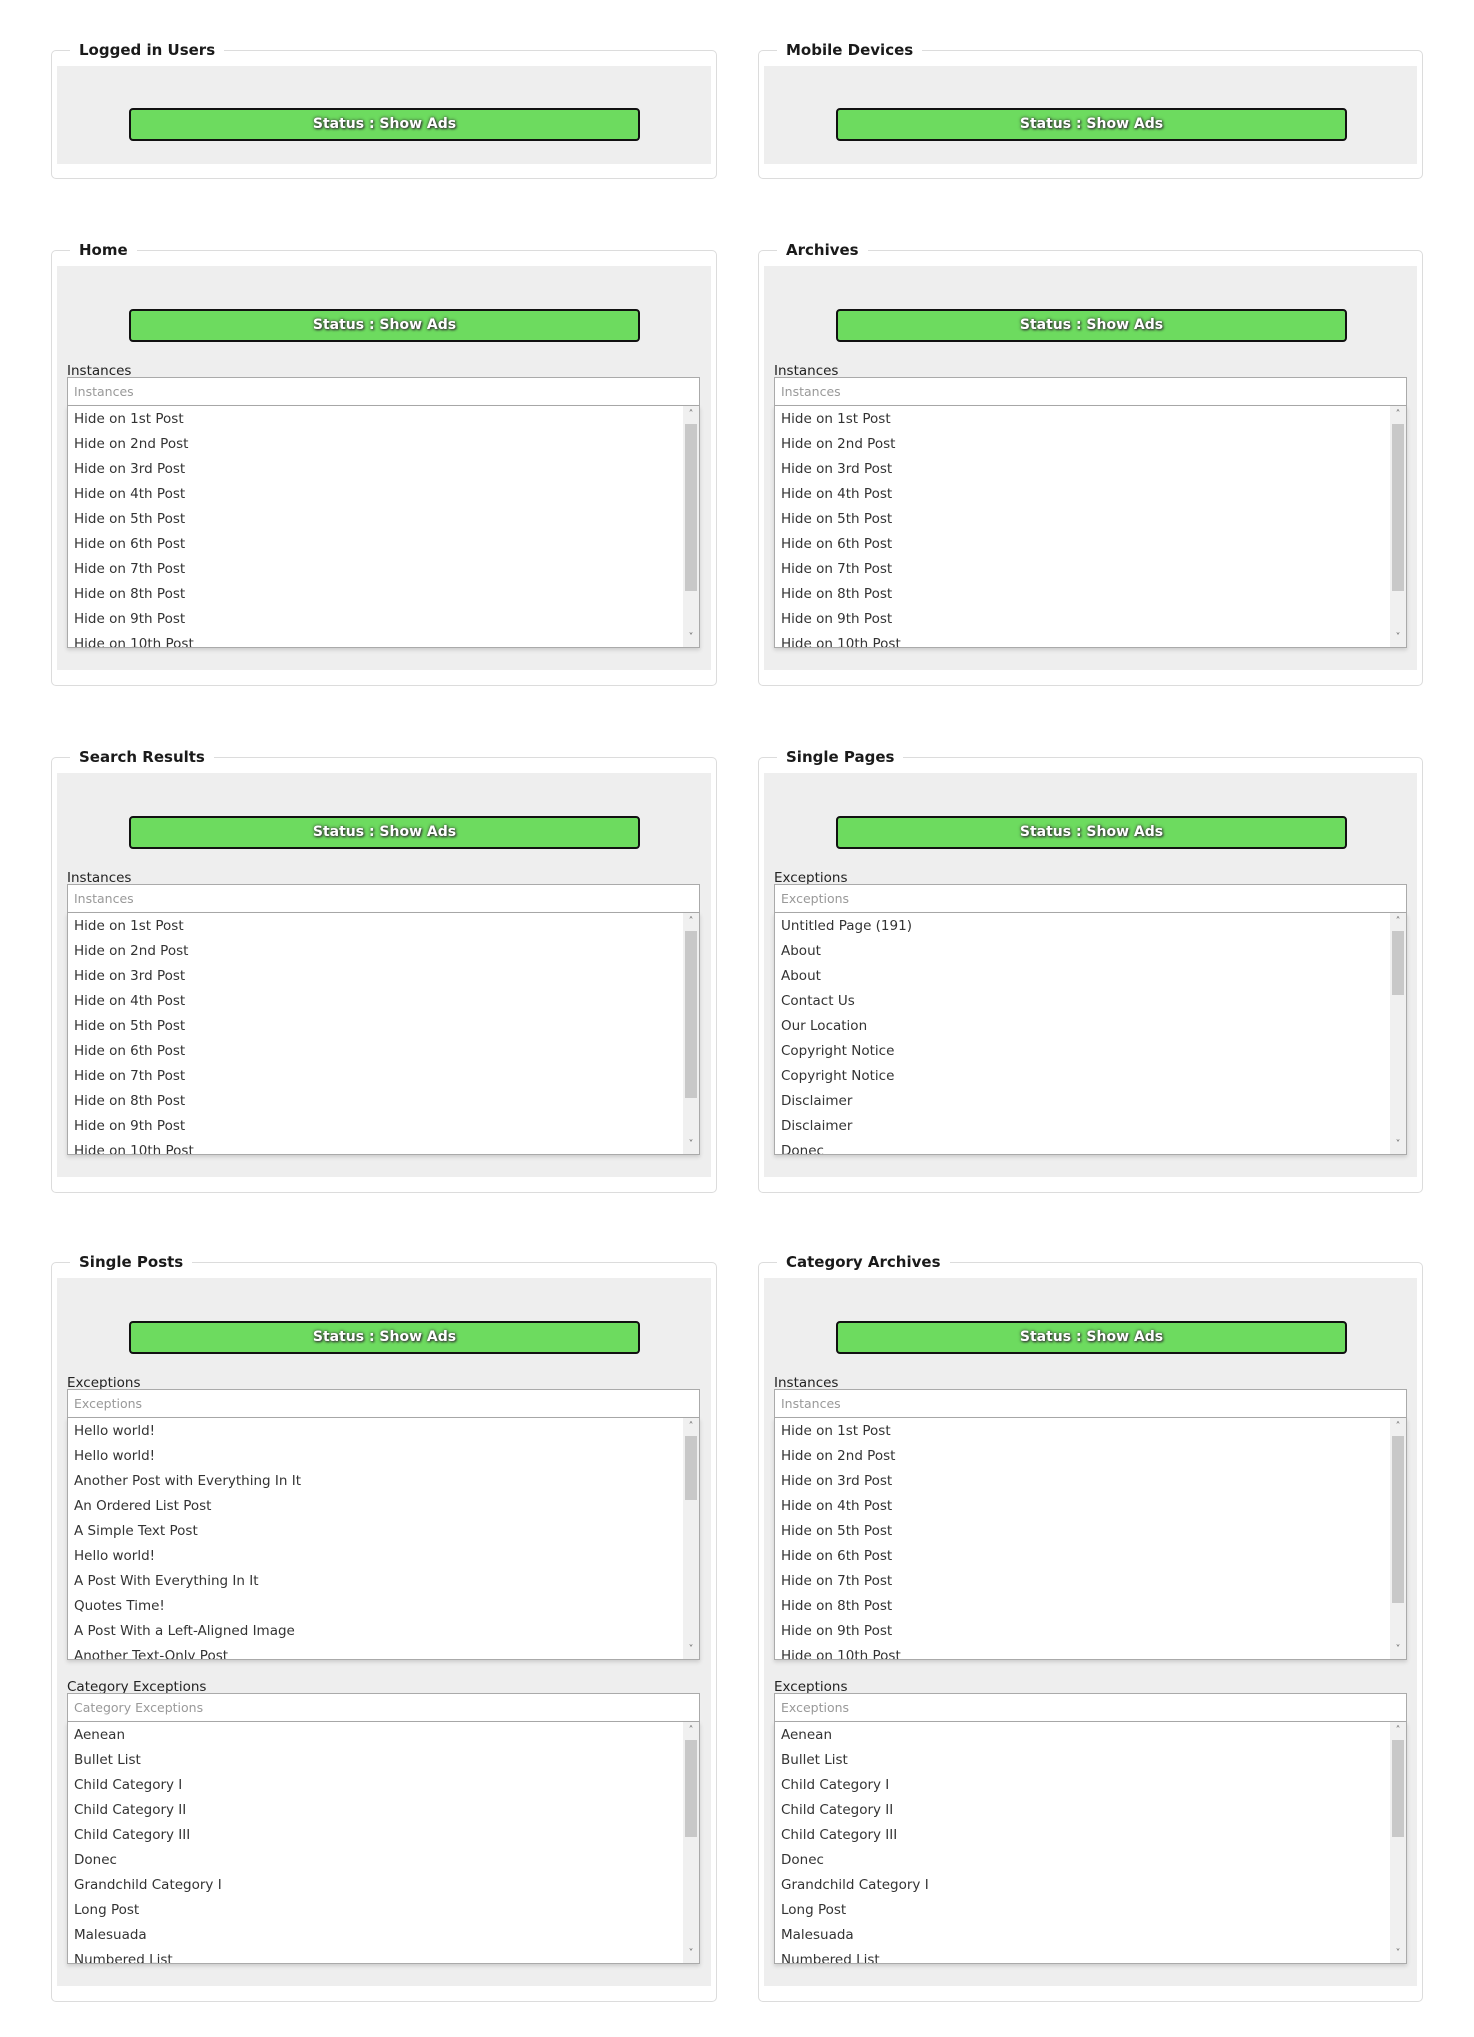 This screenshot has width=1474, height=2037. What do you see at coordinates (1082, 926) in the screenshot?
I see `list-item: Untitled Page (191)` at bounding box center [1082, 926].